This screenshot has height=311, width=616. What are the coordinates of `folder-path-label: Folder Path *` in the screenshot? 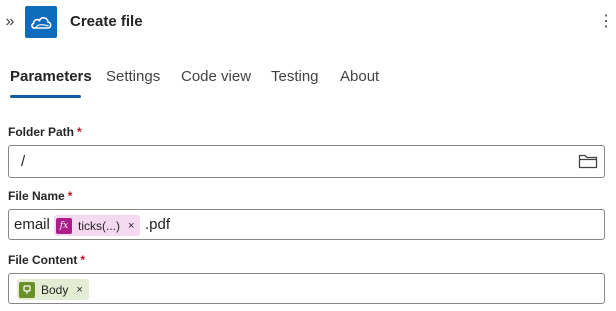 It's located at (45, 132).